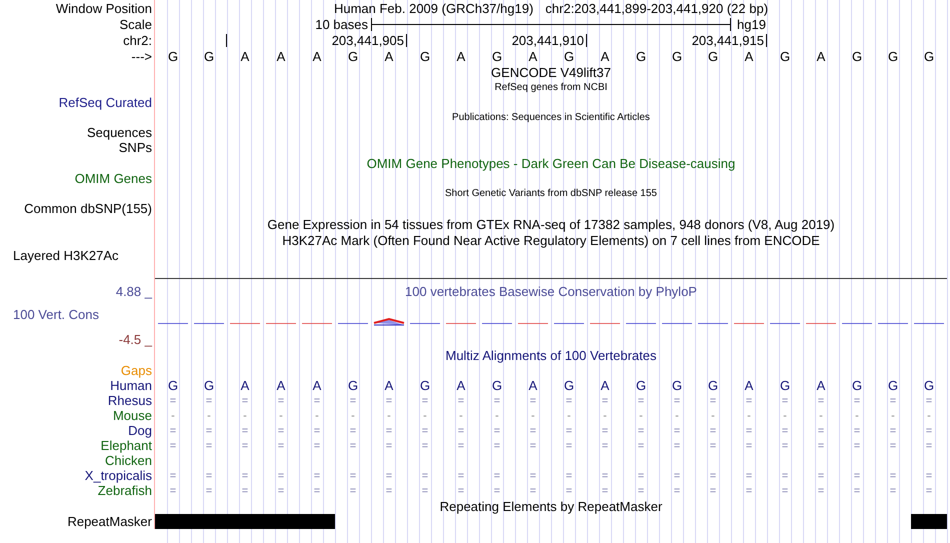 The width and height of the screenshot is (950, 543). What do you see at coordinates (140, 430) in the screenshot?
I see `track-label: Dog` at bounding box center [140, 430].